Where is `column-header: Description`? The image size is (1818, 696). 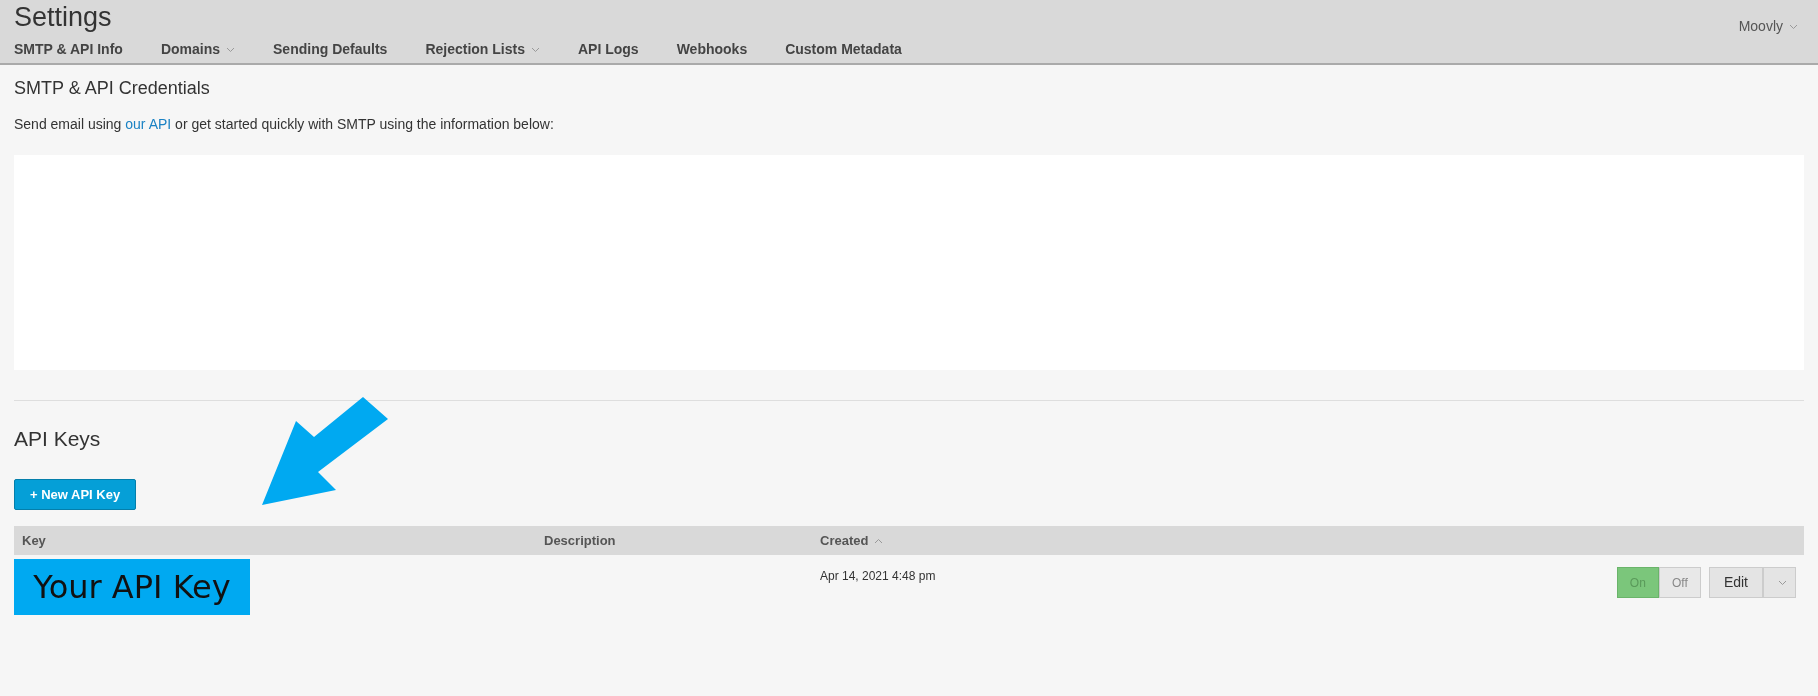
column-header: Description is located at coordinates (580, 540).